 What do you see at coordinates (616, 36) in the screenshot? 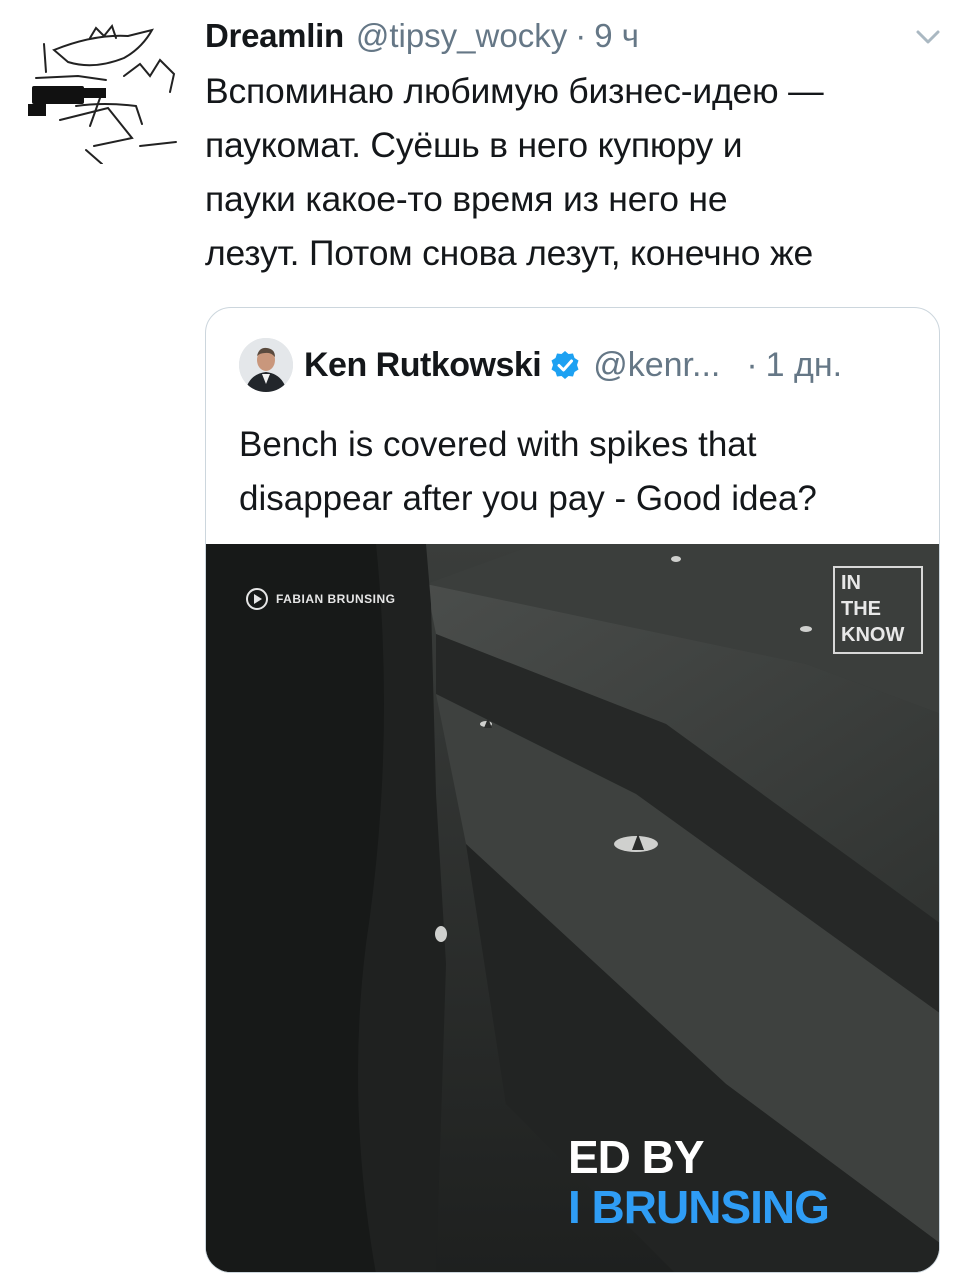
I see `tweet-timestamp: 9 ч` at bounding box center [616, 36].